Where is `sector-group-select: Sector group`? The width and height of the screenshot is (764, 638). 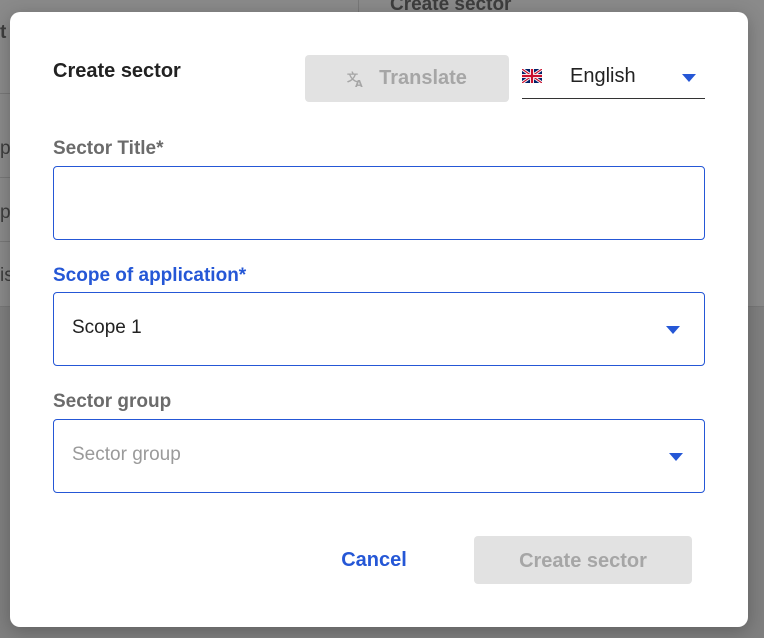 sector-group-select: Sector group is located at coordinates (379, 456).